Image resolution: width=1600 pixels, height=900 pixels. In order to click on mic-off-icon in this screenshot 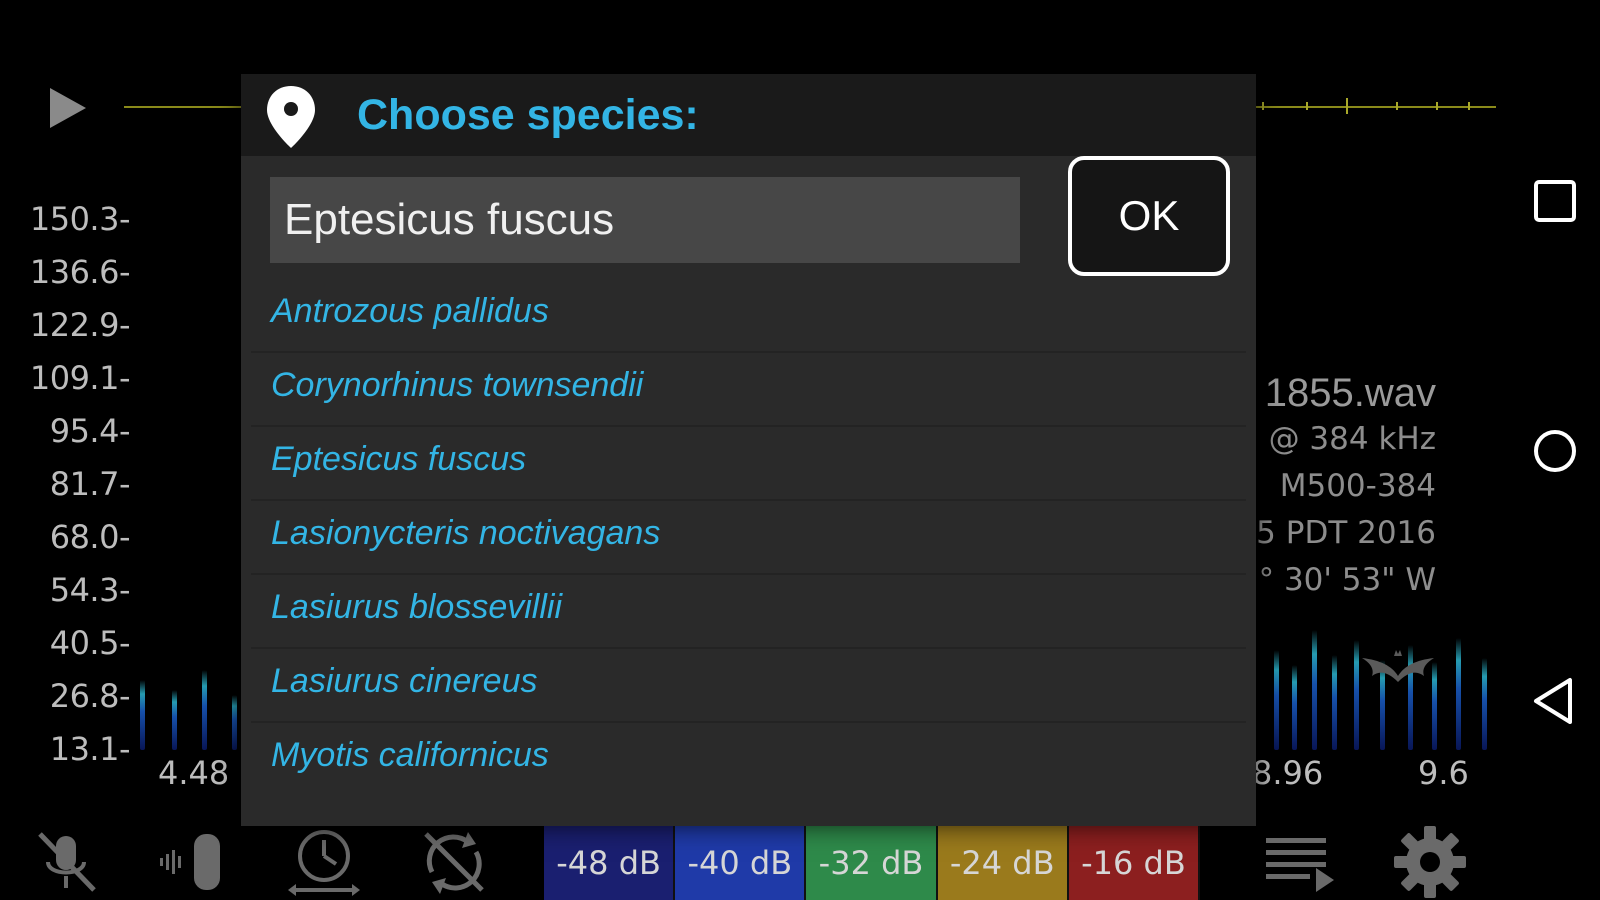, I will do `click(66, 862)`.